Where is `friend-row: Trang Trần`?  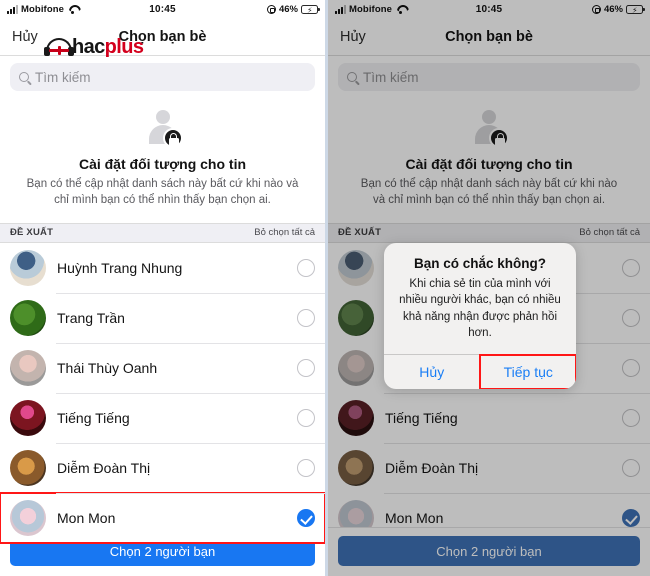
friend-row: Trang Trần is located at coordinates (162, 317).